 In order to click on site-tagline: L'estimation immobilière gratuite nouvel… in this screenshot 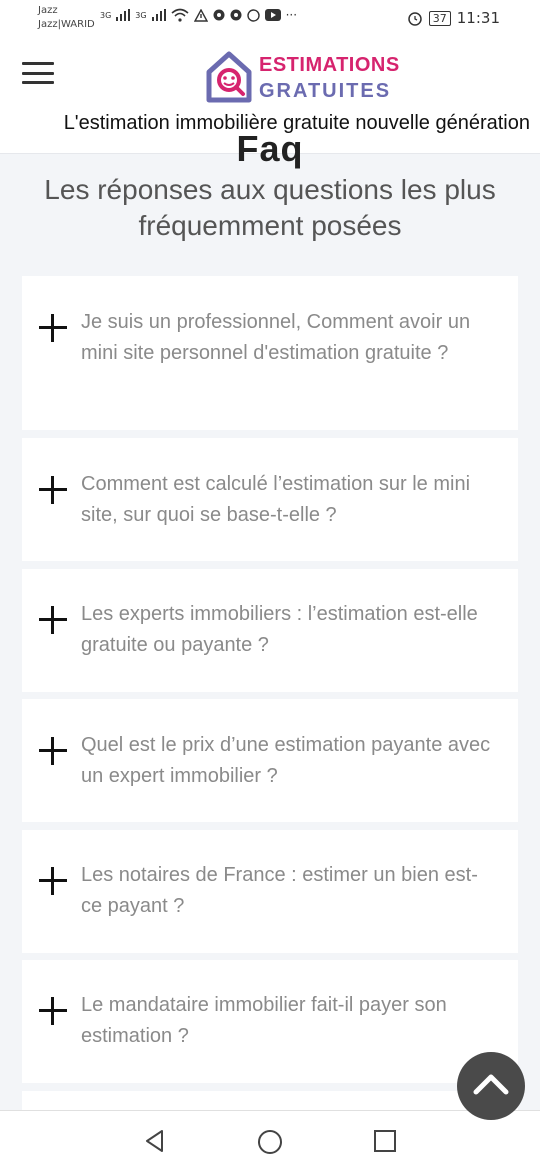, I will do `click(296, 123)`.